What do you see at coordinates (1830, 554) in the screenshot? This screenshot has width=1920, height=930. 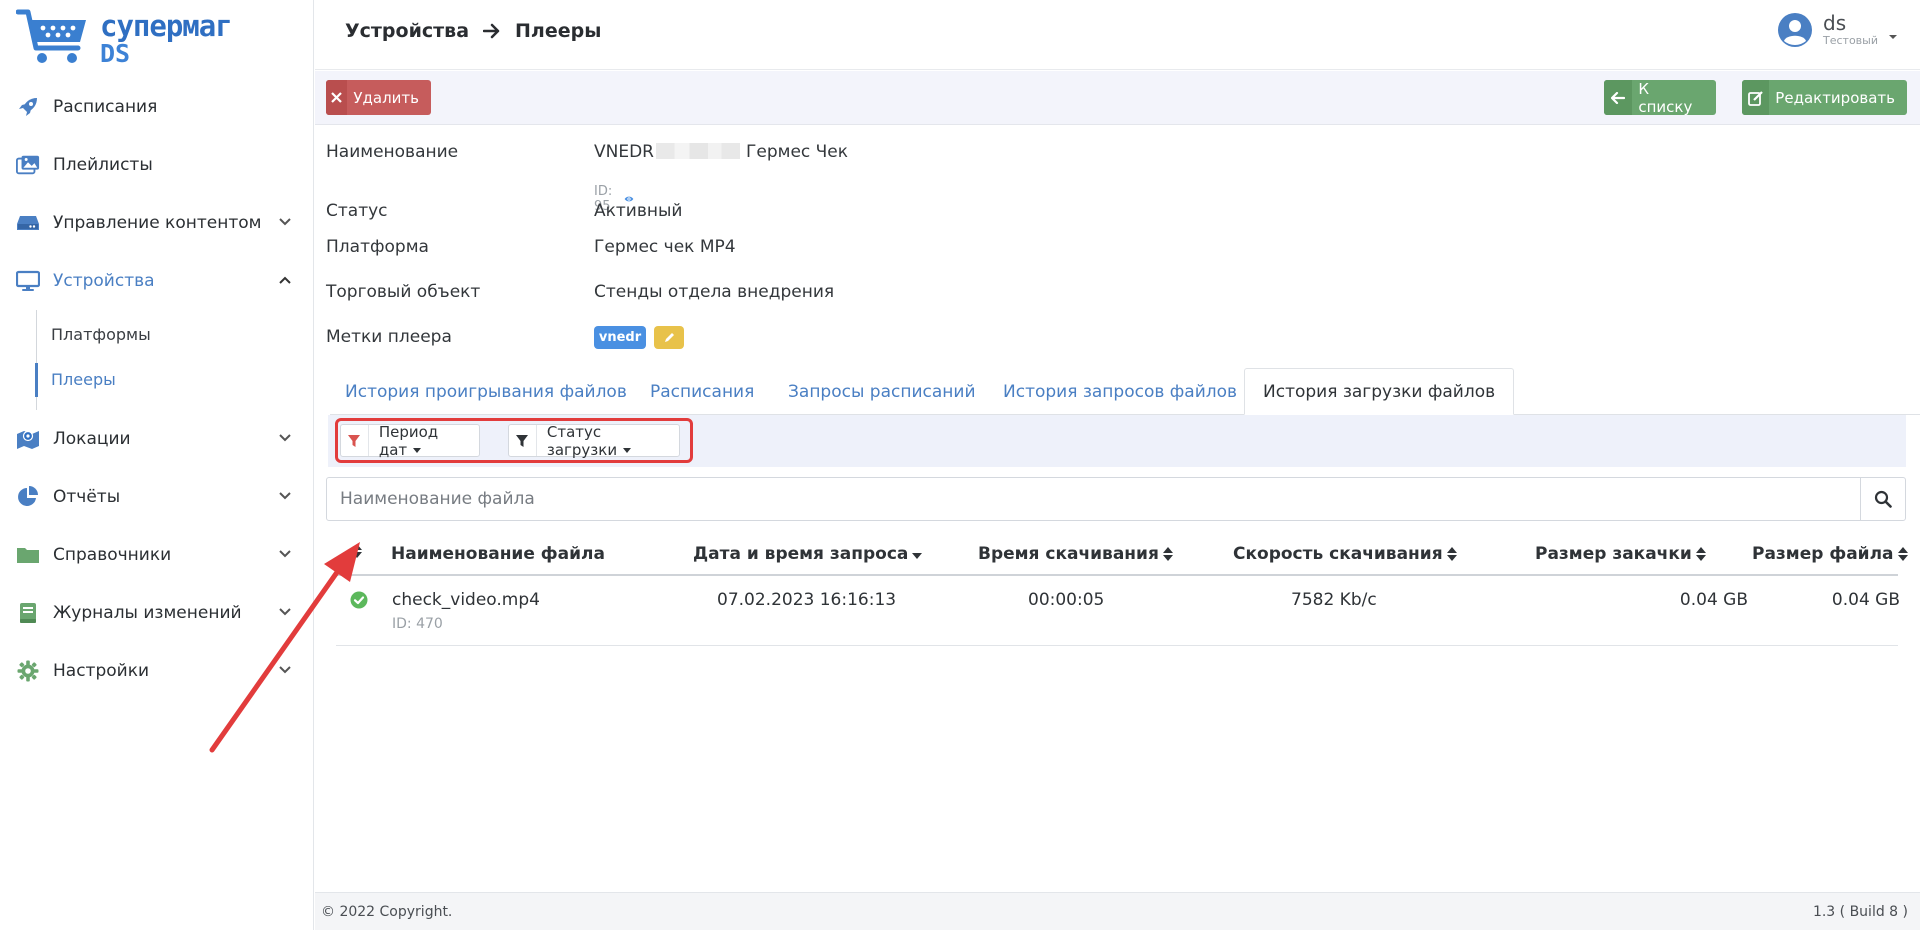 I see `column-file-size: Размер файла` at bounding box center [1830, 554].